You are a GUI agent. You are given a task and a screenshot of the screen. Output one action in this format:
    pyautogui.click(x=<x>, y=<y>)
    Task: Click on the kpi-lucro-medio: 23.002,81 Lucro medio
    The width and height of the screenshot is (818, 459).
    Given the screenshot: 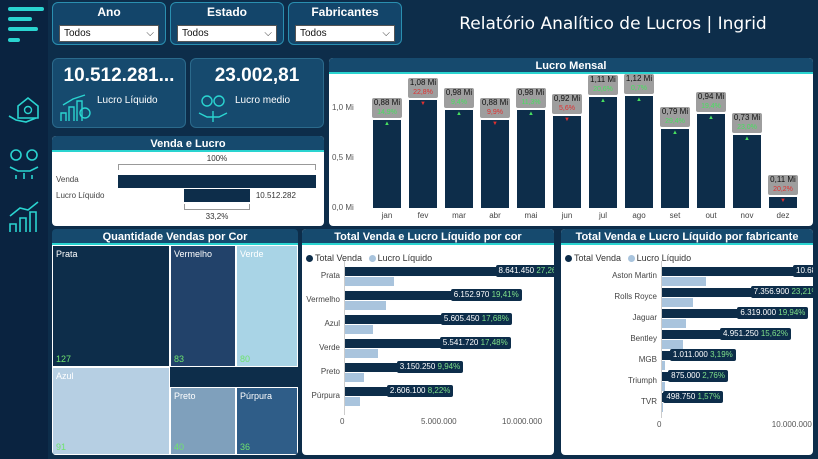 What is the action you would take?
    pyautogui.click(x=257, y=93)
    